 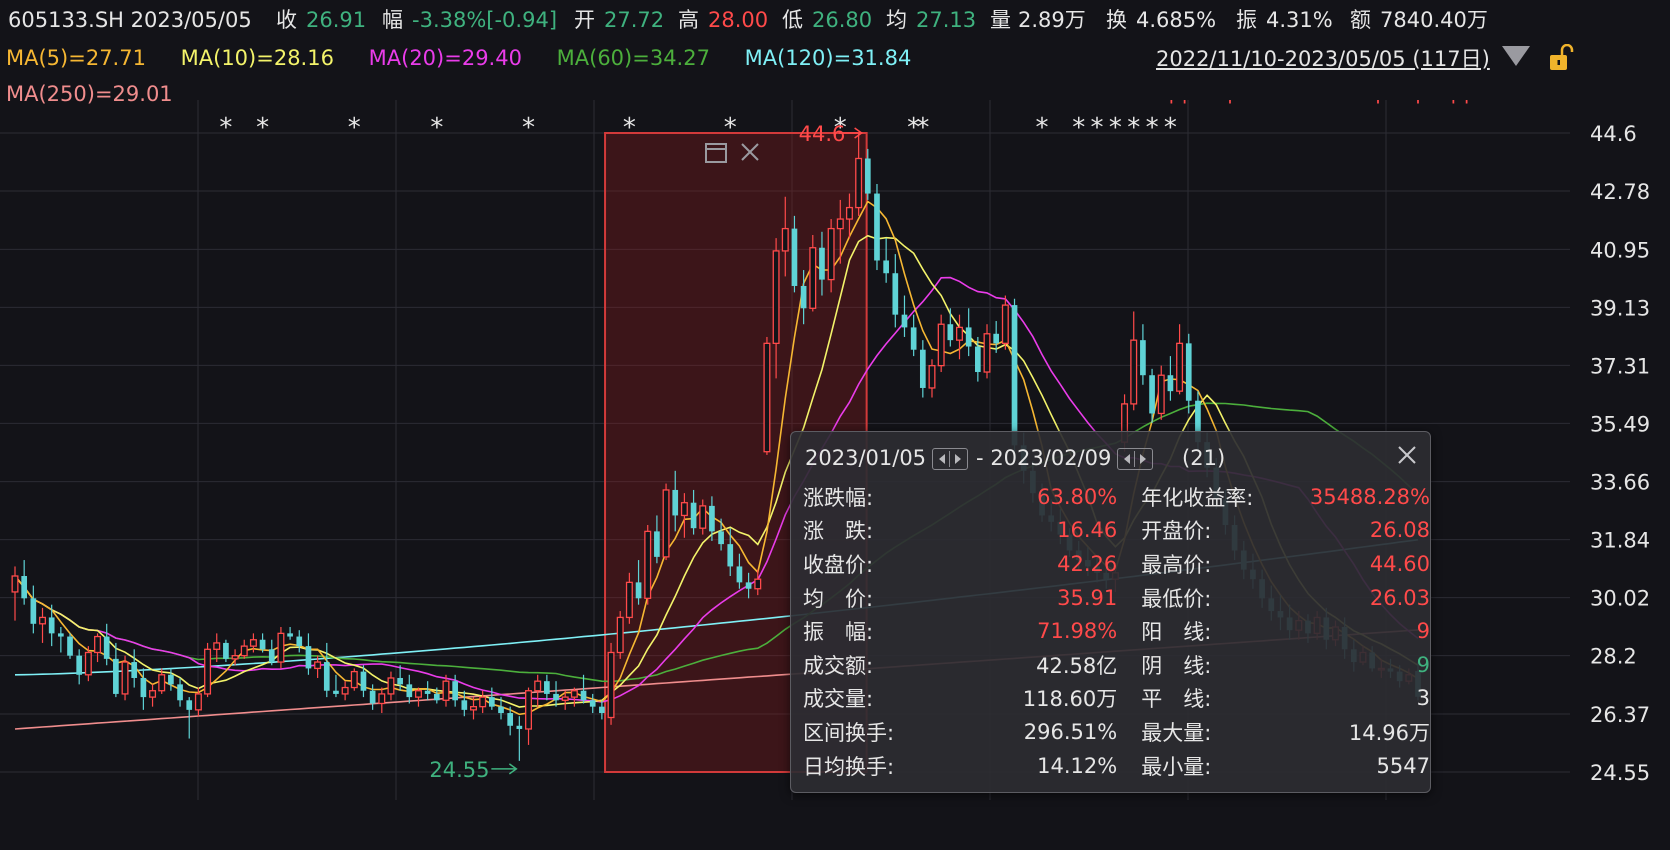 I want to click on triangle-down-icon, so click(x=1516, y=56).